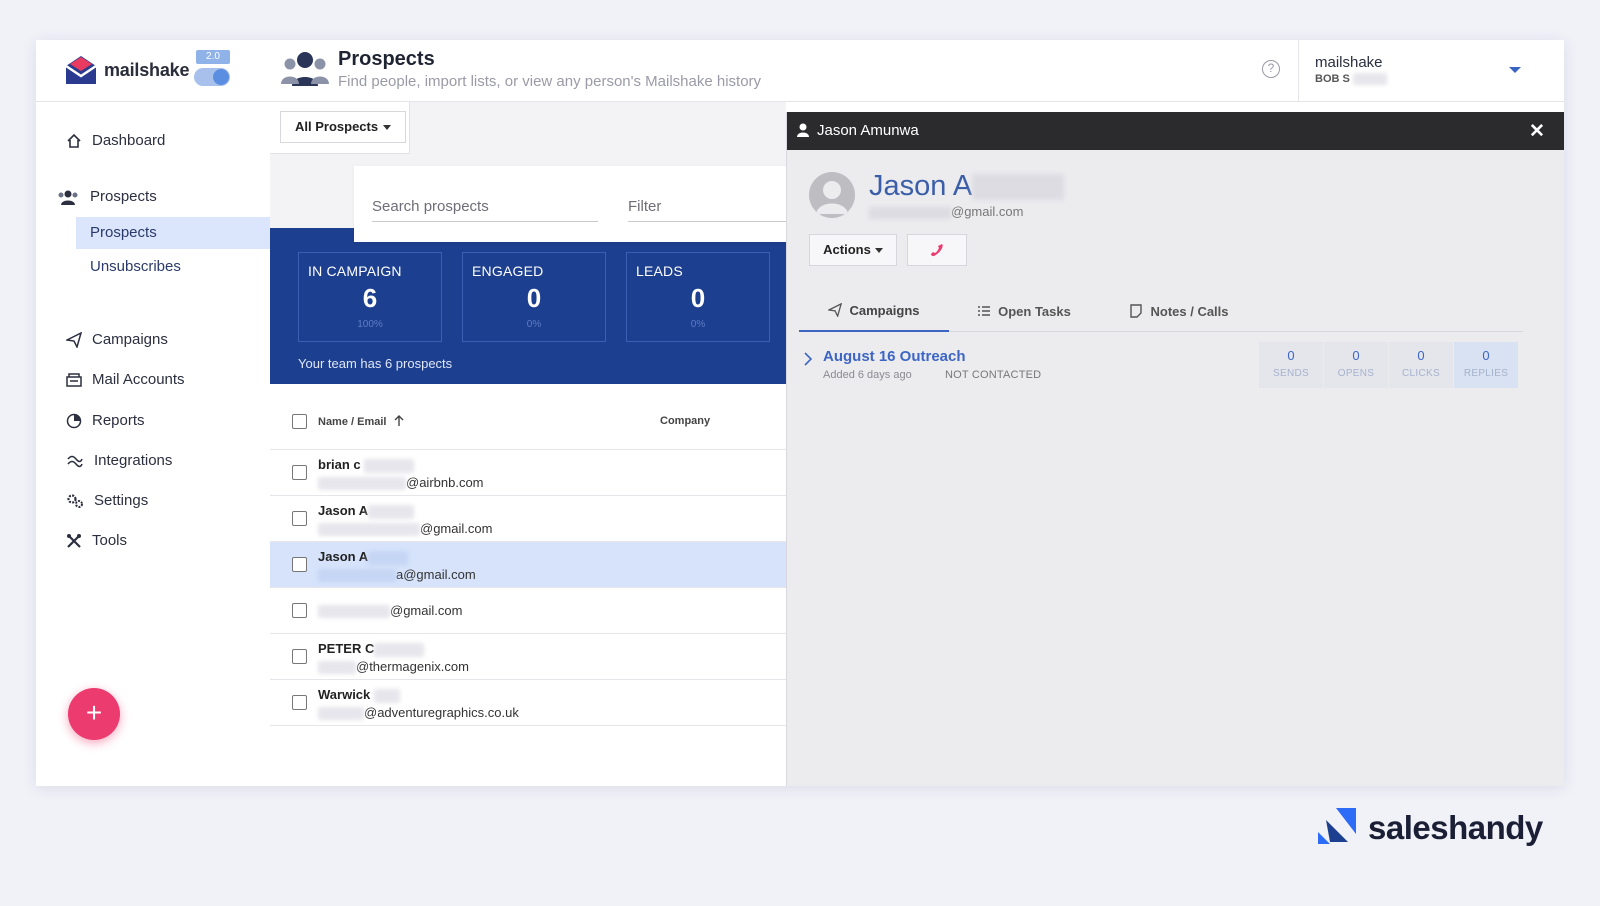 This screenshot has width=1600, height=906. I want to click on tab-open-tasks: Open Tasks, so click(1024, 311).